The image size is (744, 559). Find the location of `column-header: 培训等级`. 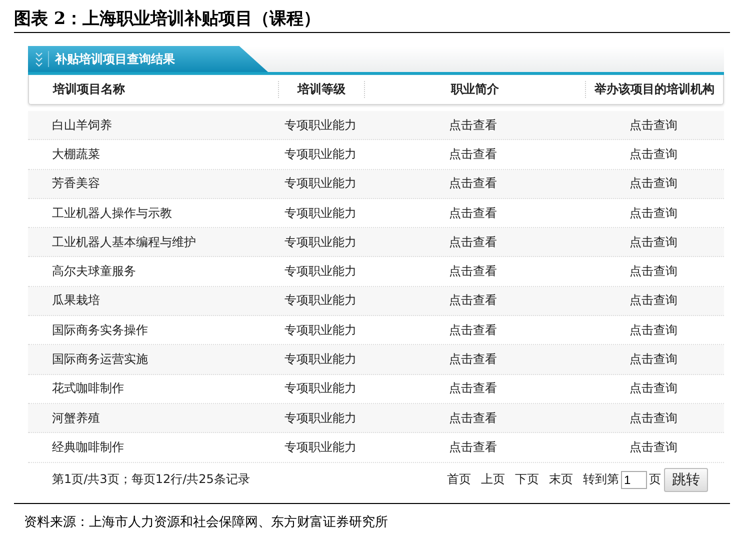

column-header: 培训等级 is located at coordinates (322, 89).